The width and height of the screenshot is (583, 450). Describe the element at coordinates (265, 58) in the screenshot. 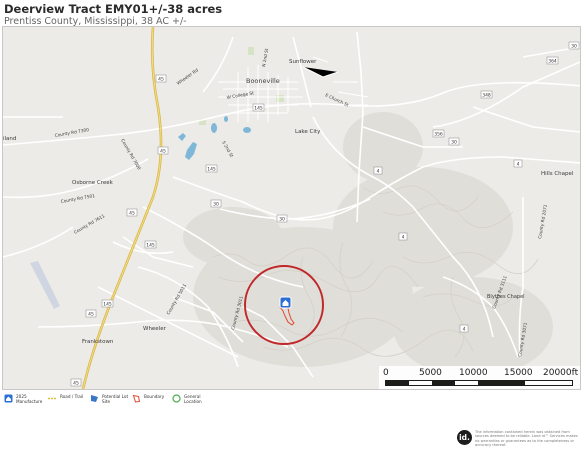

I see `label-n2nd: N 2nd St` at that location.